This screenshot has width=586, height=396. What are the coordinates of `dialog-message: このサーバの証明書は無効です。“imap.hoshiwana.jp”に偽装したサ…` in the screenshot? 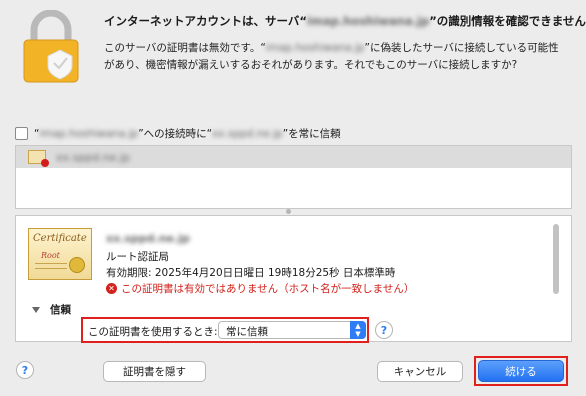 It's located at (334, 57).